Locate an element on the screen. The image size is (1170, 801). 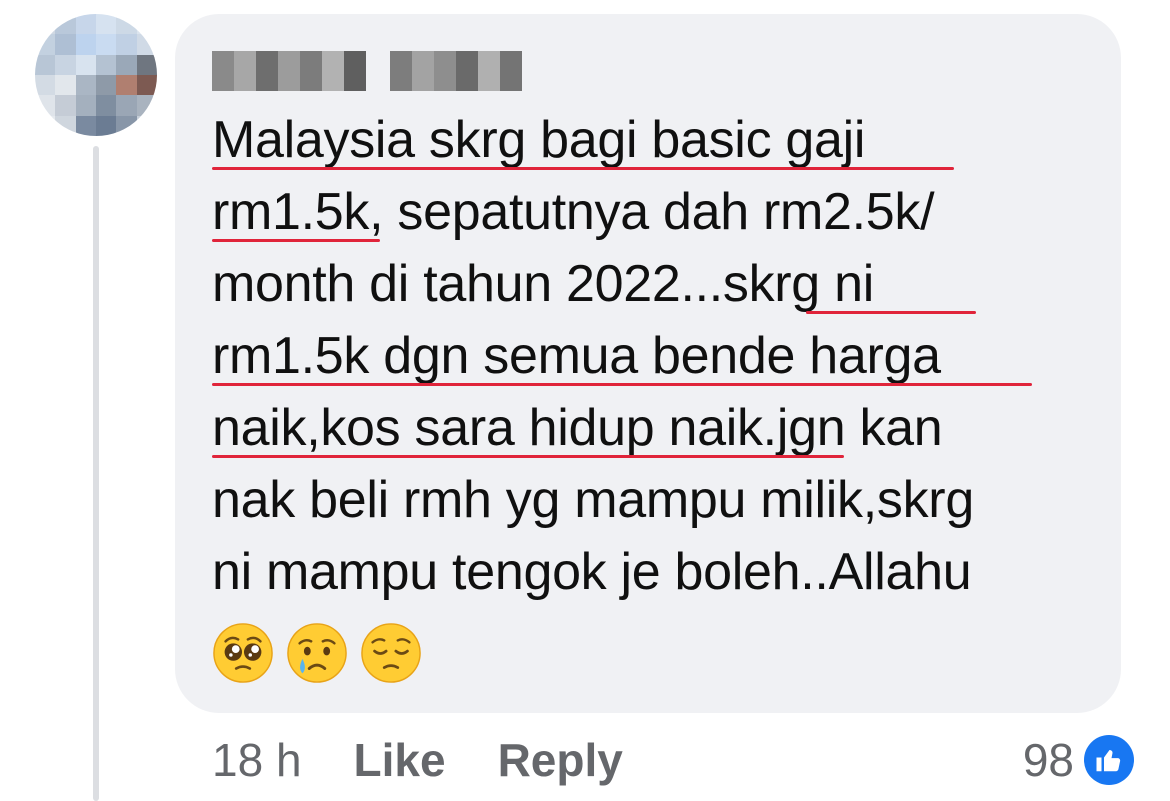
pensive-face-icon is located at coordinates (391, 653).